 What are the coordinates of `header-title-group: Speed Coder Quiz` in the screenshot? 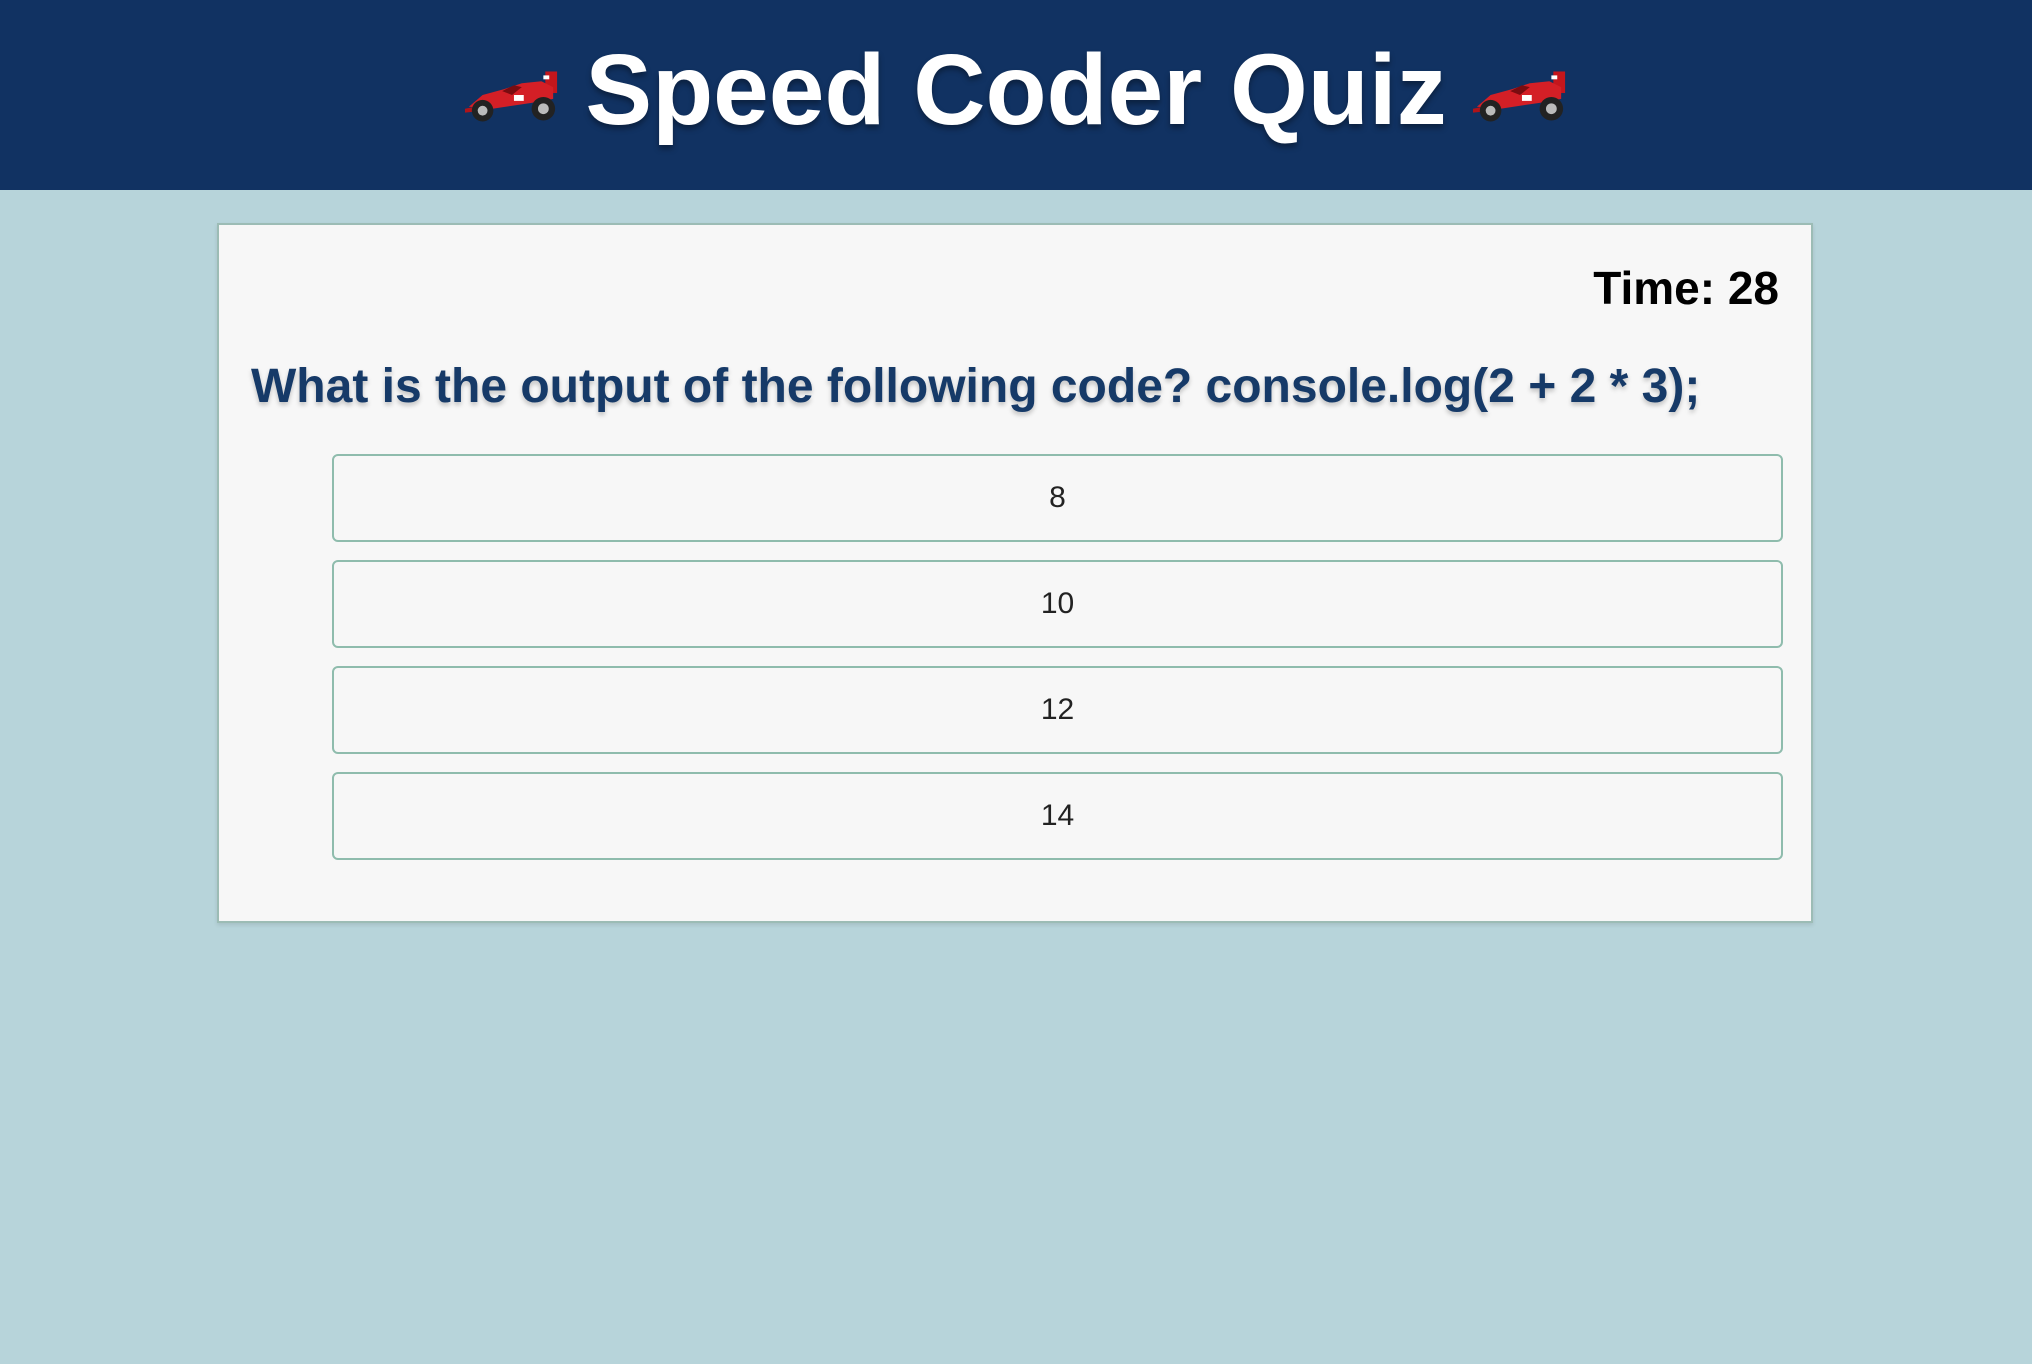 It's located at (1015, 90).